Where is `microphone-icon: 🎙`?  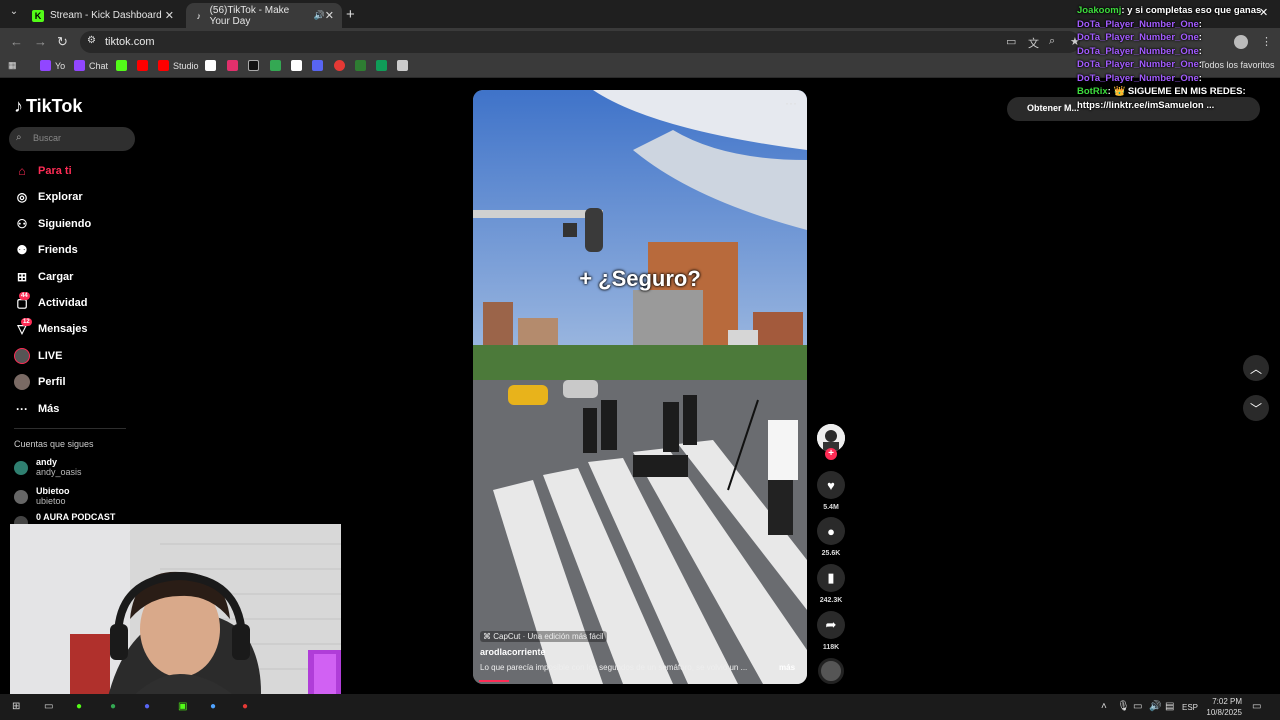
microphone-icon: 🎙 is located at coordinates (1123, 706).